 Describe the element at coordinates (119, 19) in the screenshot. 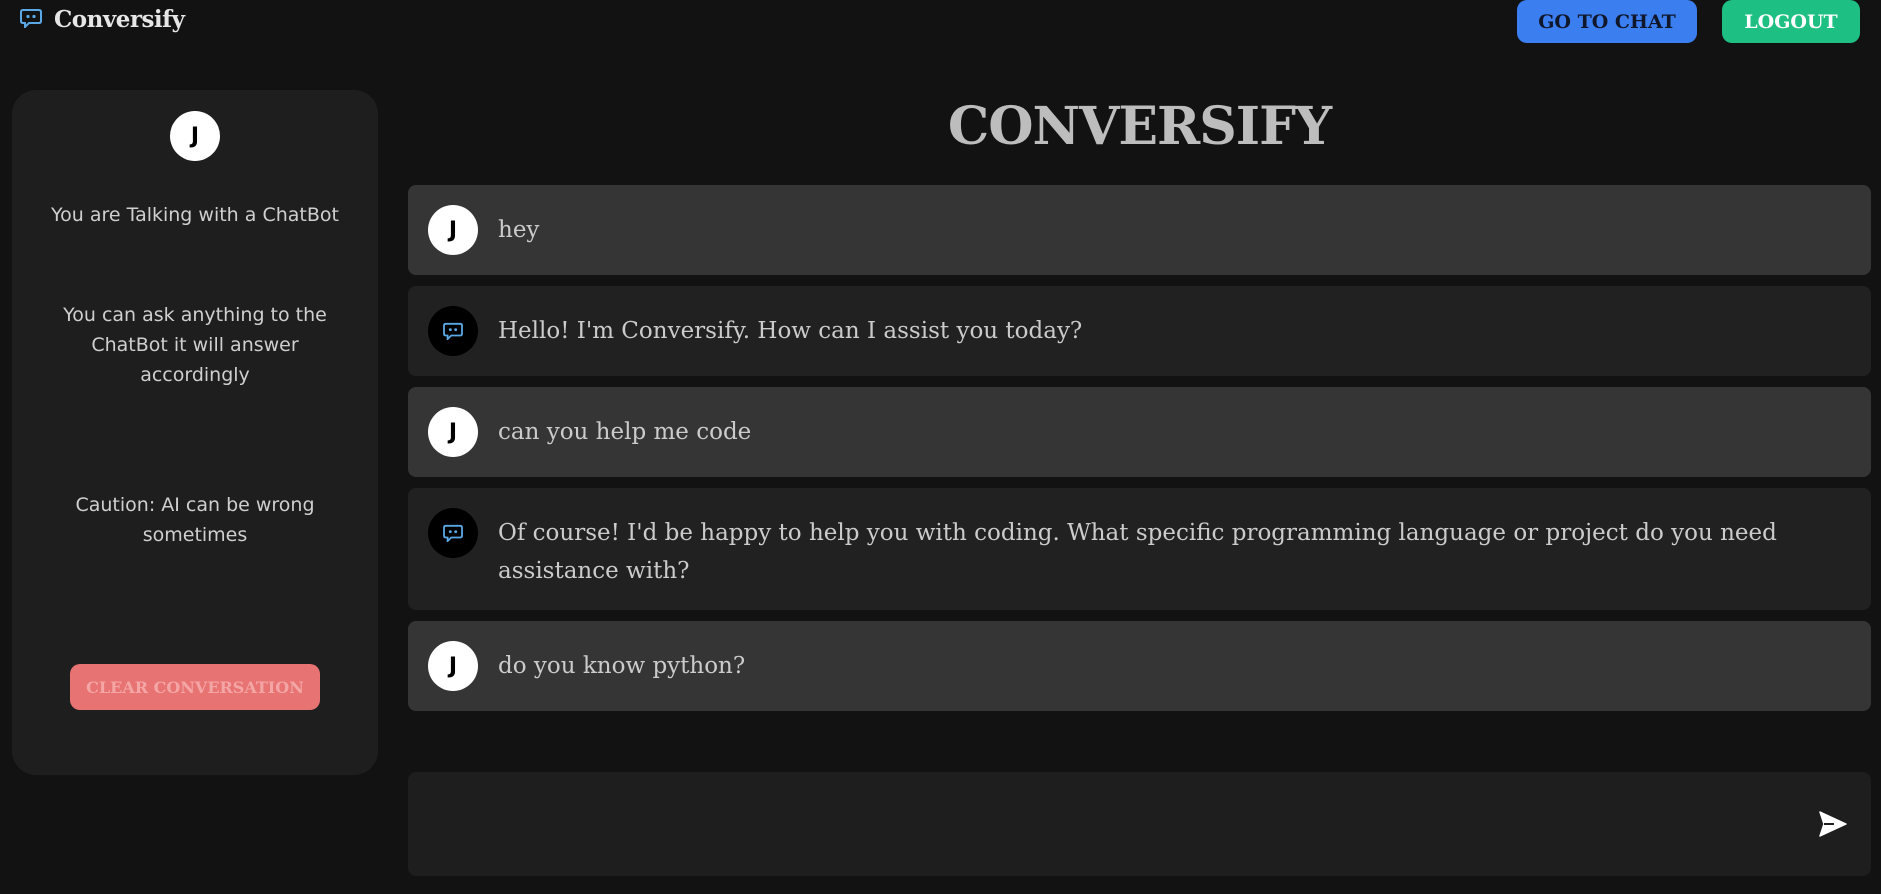

I see `brand-name: Conversify` at that location.